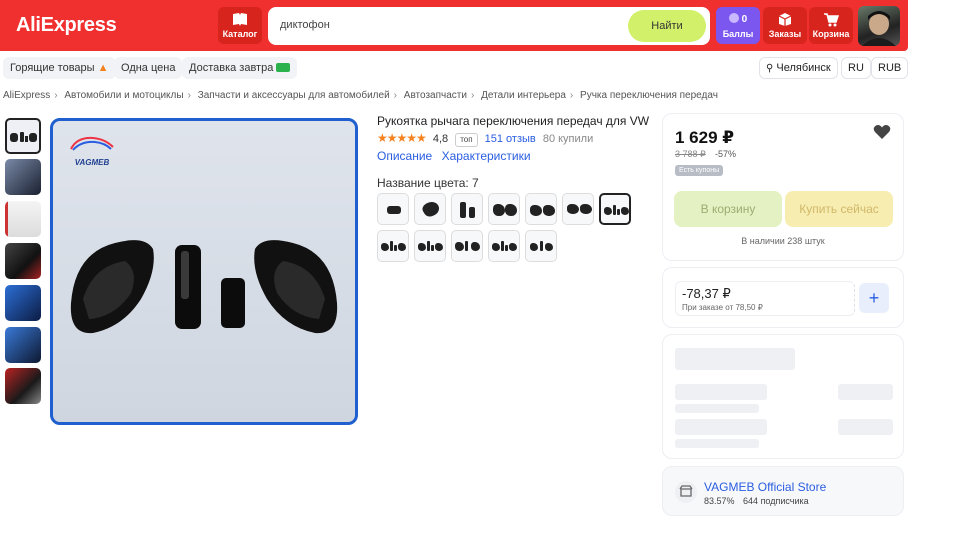 This screenshot has width=960, height=546. I want to click on store-positive-rate: 83.57%, so click(719, 501).